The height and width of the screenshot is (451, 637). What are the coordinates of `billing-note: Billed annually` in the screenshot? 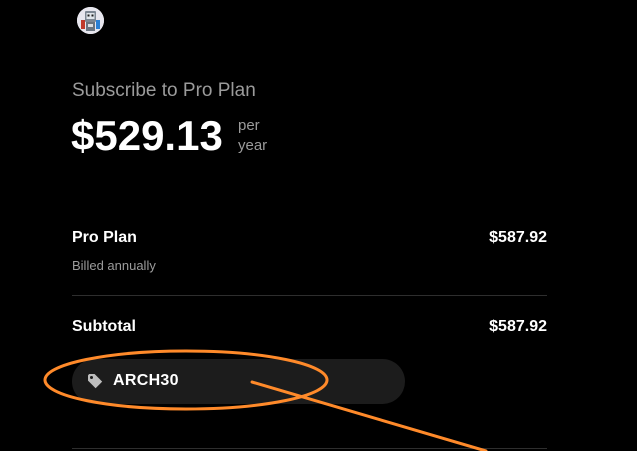 It's located at (114, 265).